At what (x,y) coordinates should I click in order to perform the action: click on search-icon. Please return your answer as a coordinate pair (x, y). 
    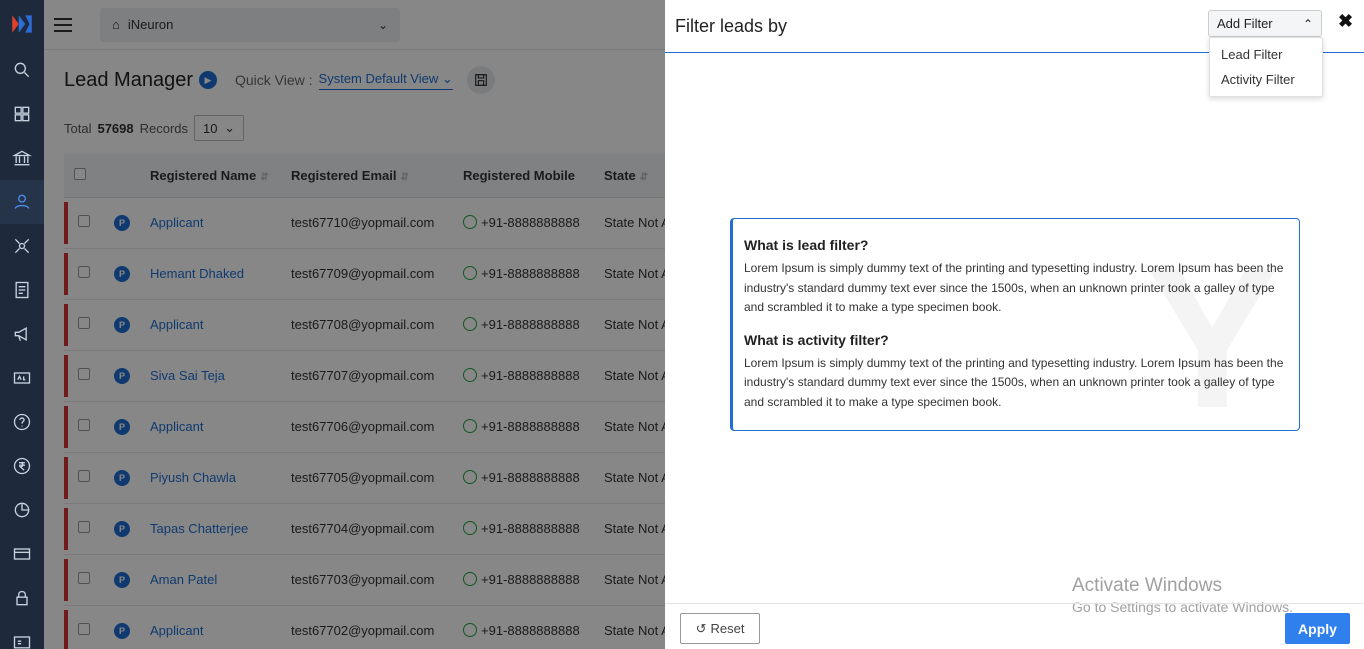
    Looking at the image, I should click on (22, 70).